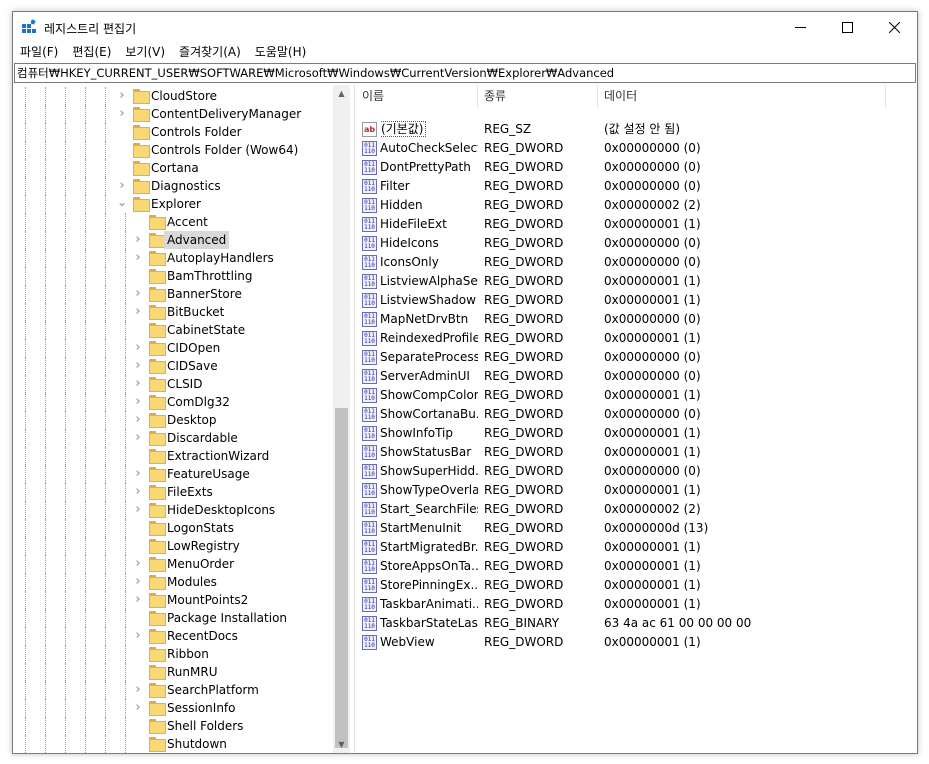  Describe the element at coordinates (173, 258) in the screenshot. I see `tree-item: › AutoplayHandlers` at that location.